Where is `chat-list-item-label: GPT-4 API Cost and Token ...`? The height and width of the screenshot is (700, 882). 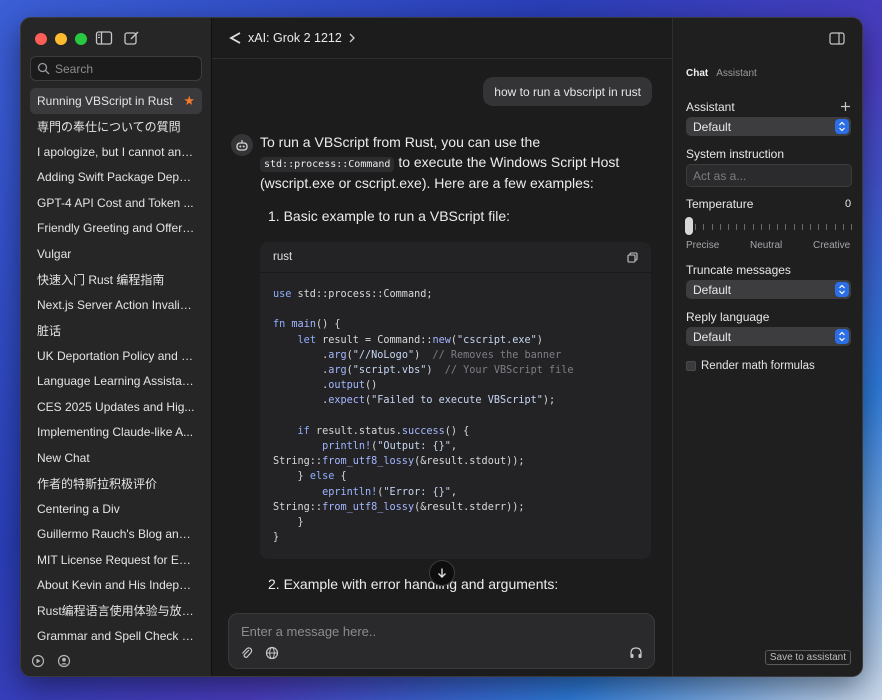 chat-list-item-label: GPT-4 API Cost and Token ... is located at coordinates (115, 202).